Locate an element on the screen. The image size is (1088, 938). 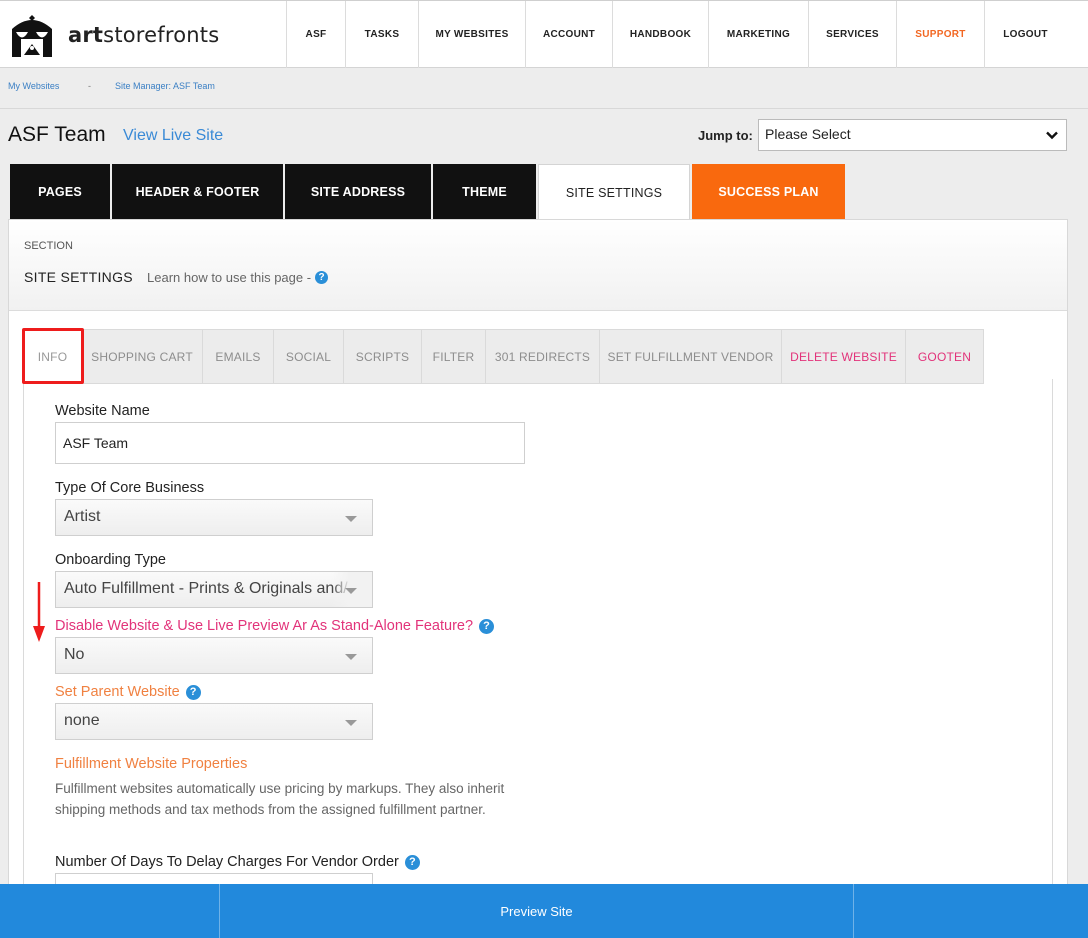
subtab-scripts: SCRIPTS is located at coordinates (383, 356).